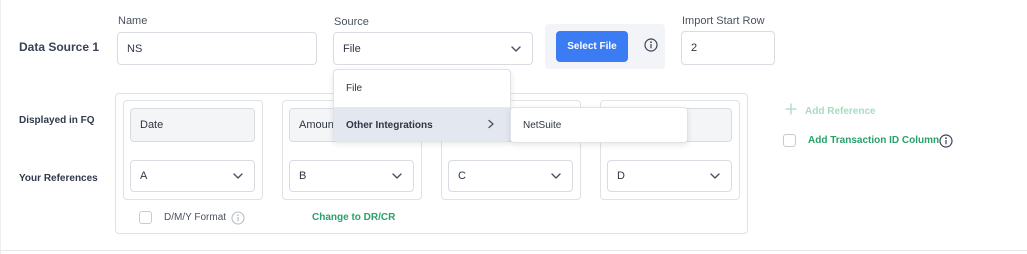 Image resolution: width=1027 pixels, height=254 pixels. I want to click on displayed-field-value: Amount, so click(318, 125).